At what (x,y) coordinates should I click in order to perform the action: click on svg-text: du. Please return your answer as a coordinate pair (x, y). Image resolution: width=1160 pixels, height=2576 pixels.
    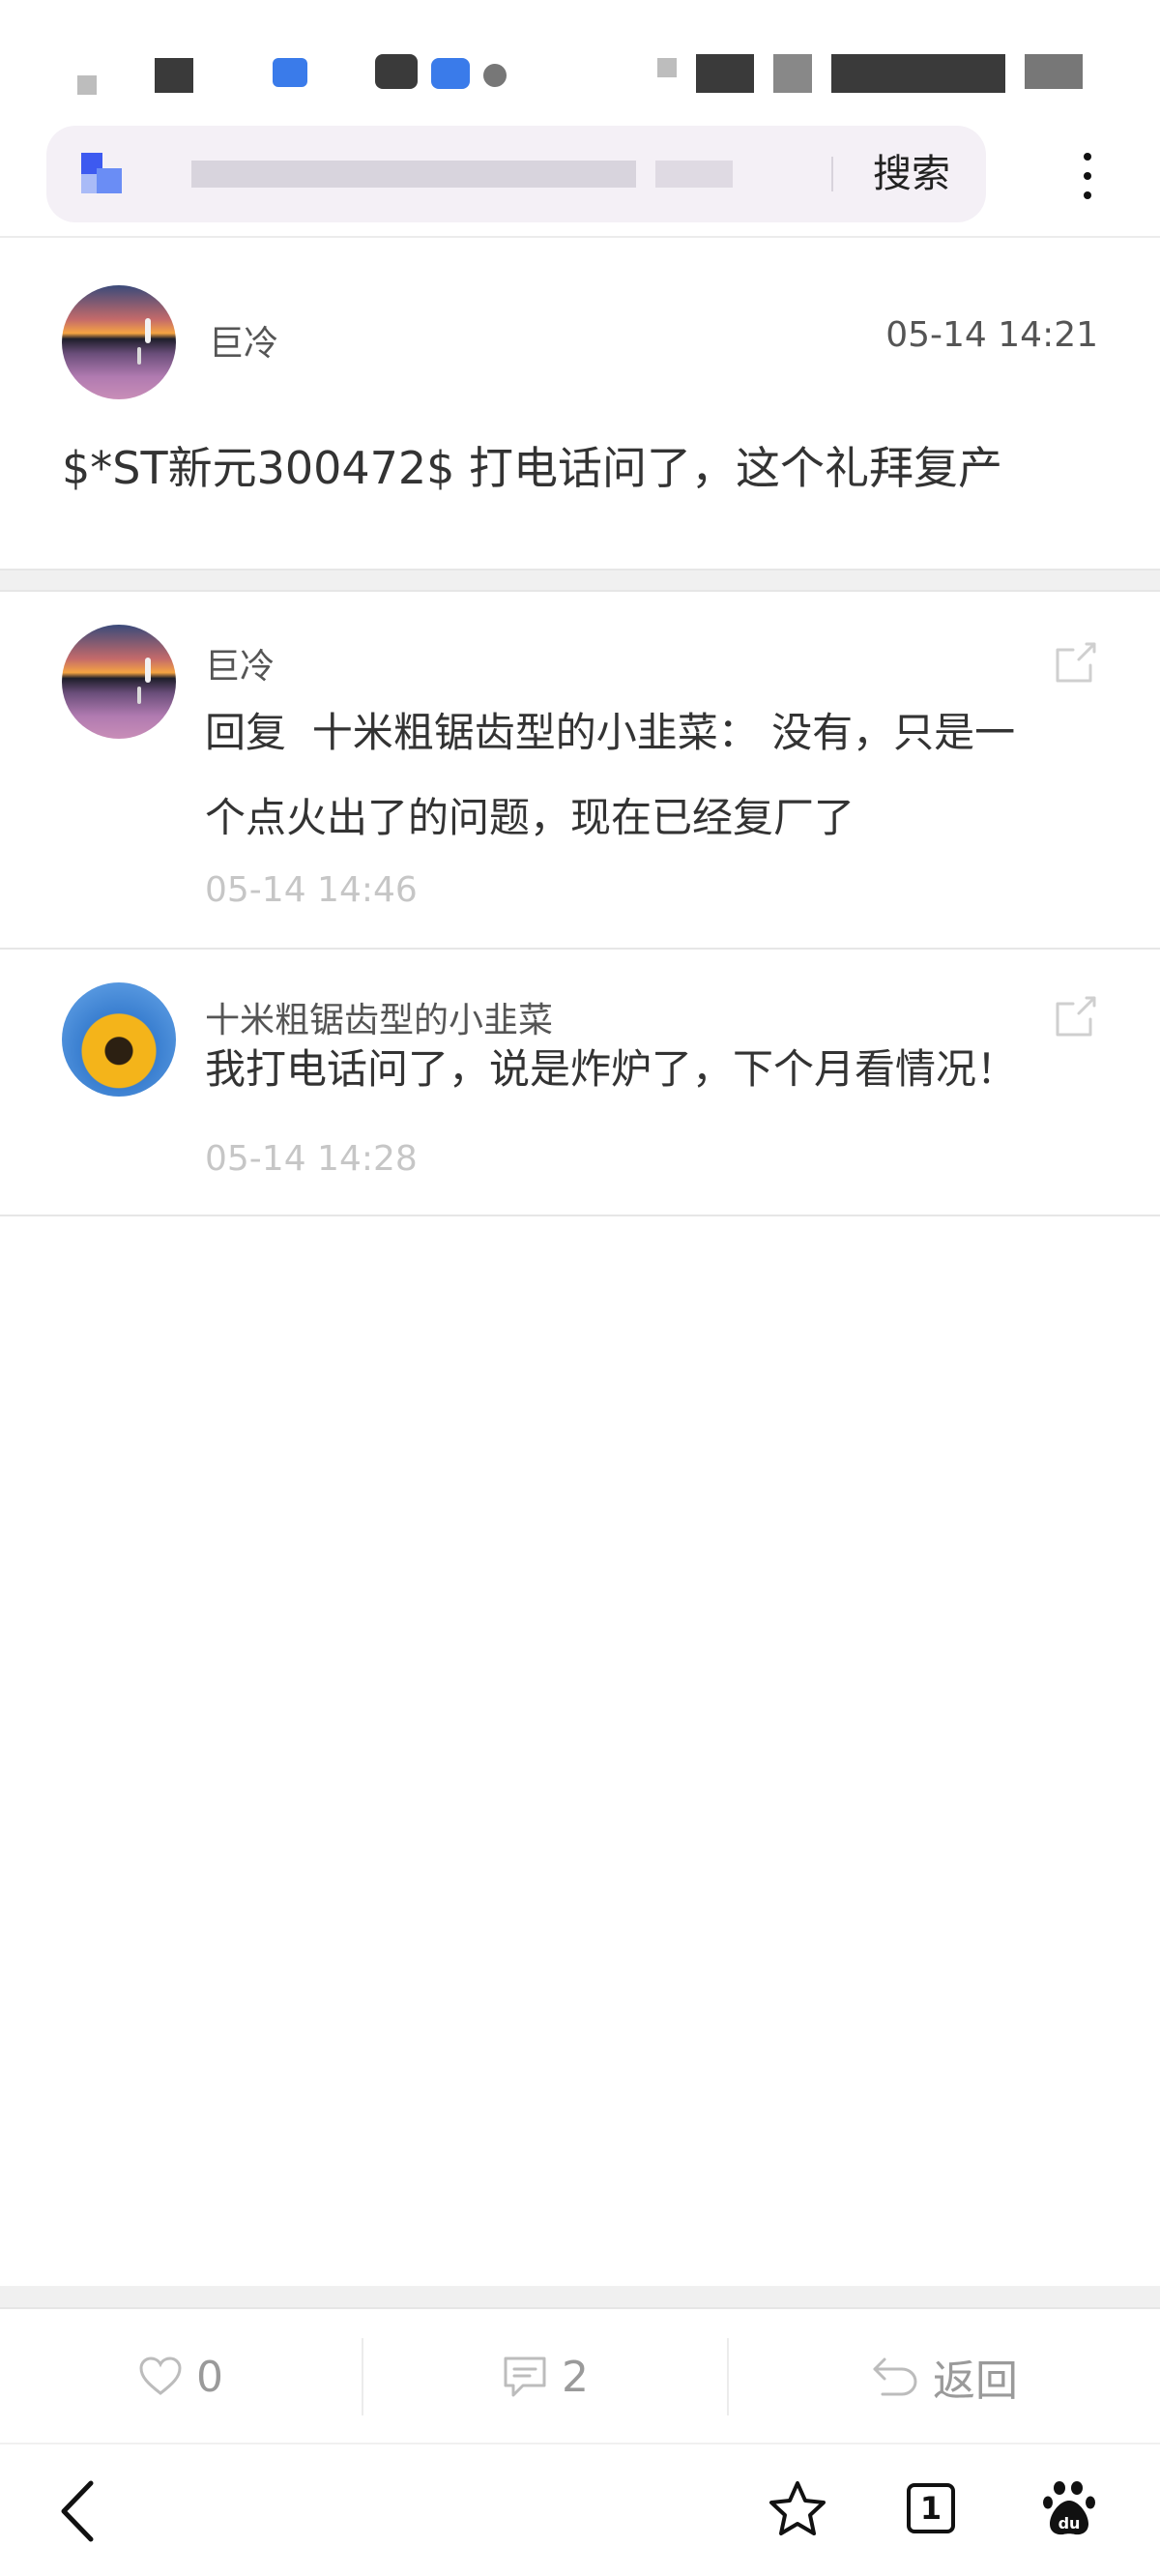
    Looking at the image, I should click on (1069, 2523).